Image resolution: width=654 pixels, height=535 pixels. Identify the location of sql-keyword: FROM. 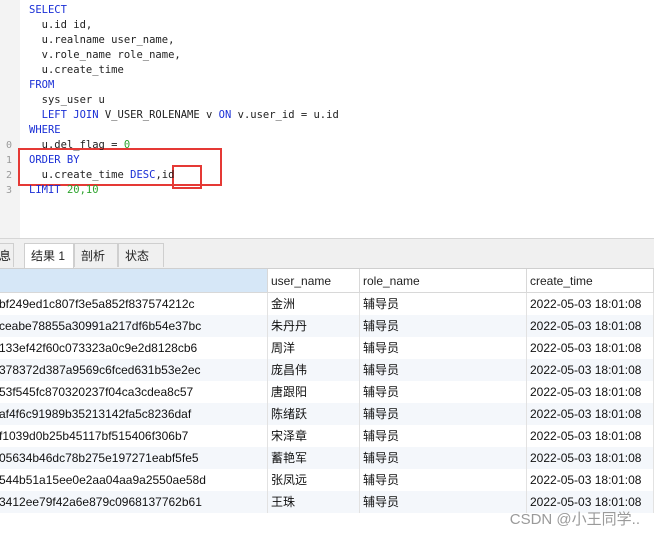
(42, 85).